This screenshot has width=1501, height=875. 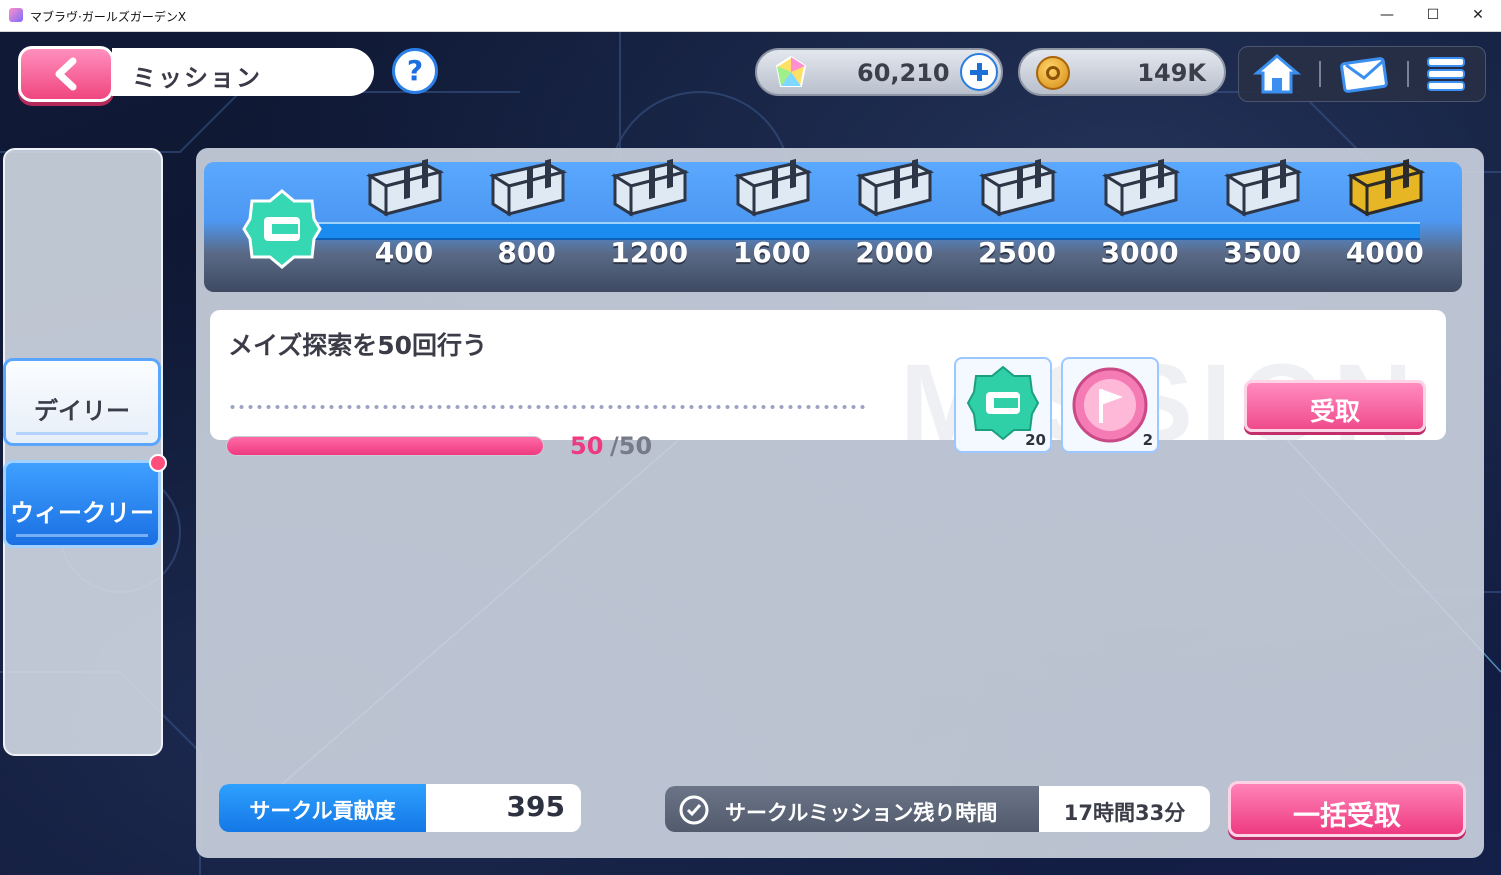 What do you see at coordinates (771, 252) in the screenshot?
I see `milestone-label: 1600` at bounding box center [771, 252].